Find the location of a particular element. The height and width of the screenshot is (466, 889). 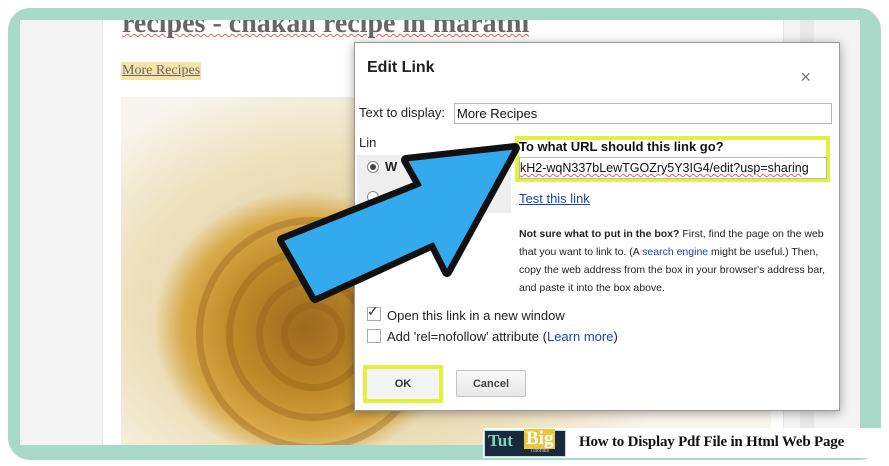

tutorial-title: How to Display Pdf File in Html Web Page is located at coordinates (712, 442).